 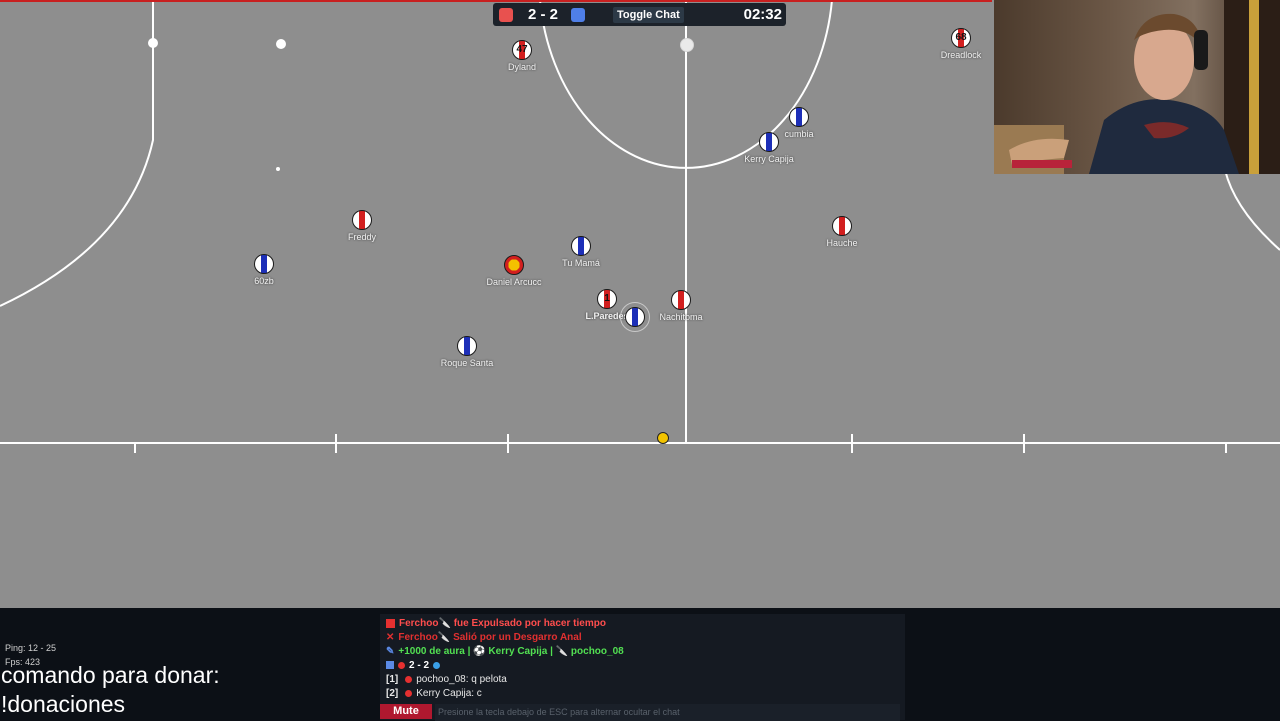 I want to click on player-name: Daniel Arcucc, so click(x=514, y=282).